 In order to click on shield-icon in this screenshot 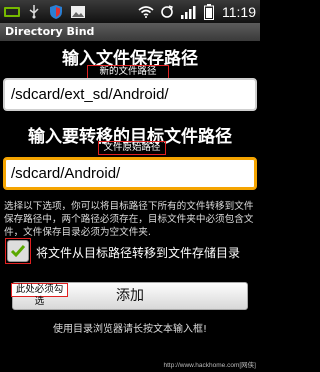, I will do `click(56, 11)`.